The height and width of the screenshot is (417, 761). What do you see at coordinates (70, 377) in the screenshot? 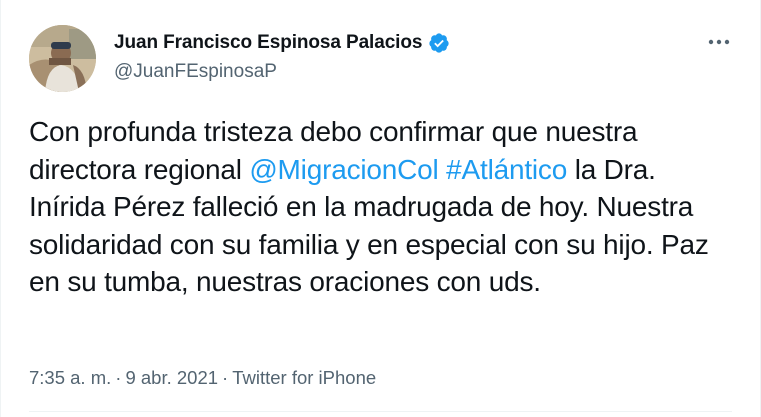
I see `tweet-time: 7:35 a. m.` at bounding box center [70, 377].